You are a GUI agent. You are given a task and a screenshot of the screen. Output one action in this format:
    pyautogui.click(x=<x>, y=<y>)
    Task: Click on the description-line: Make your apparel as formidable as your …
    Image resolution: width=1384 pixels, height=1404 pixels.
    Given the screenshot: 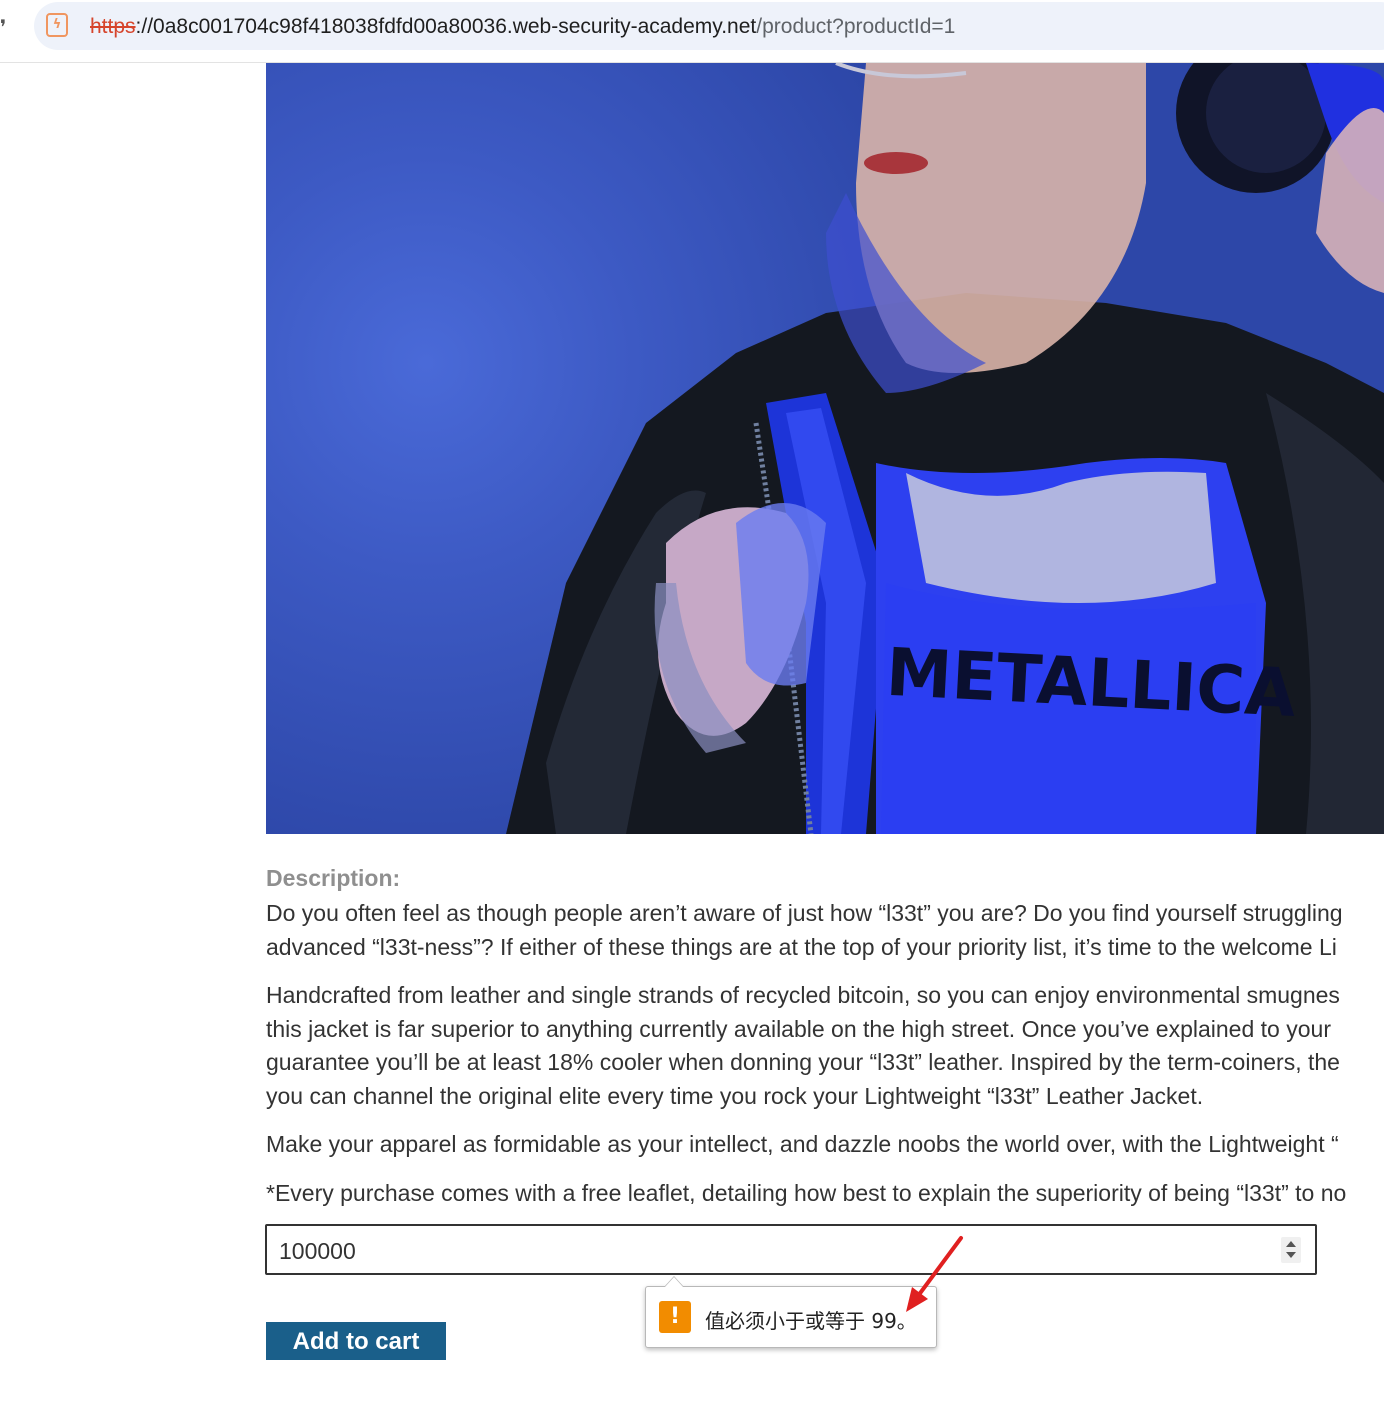 What is the action you would take?
    pyautogui.click(x=802, y=1144)
    